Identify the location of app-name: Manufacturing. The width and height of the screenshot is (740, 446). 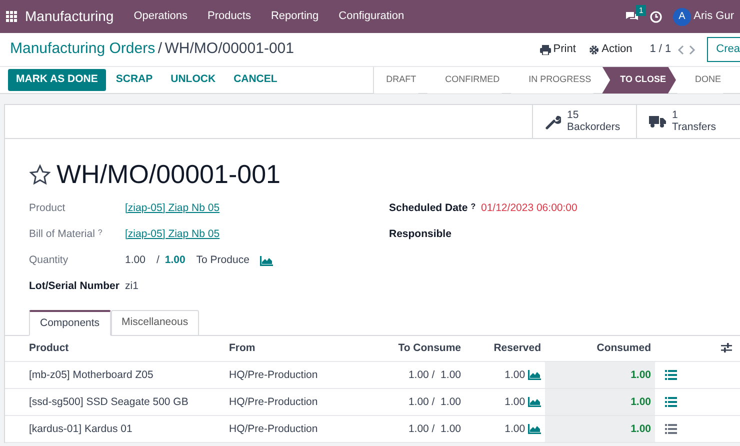
(69, 16).